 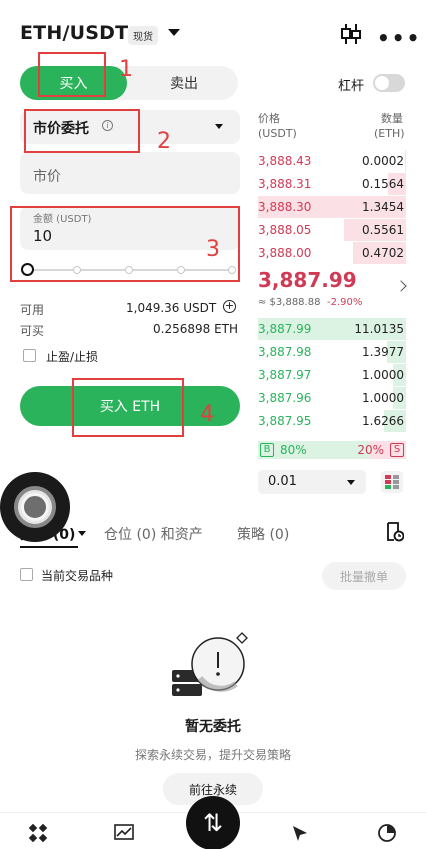 What do you see at coordinates (35, 507) in the screenshot?
I see `floating-assistant-core` at bounding box center [35, 507].